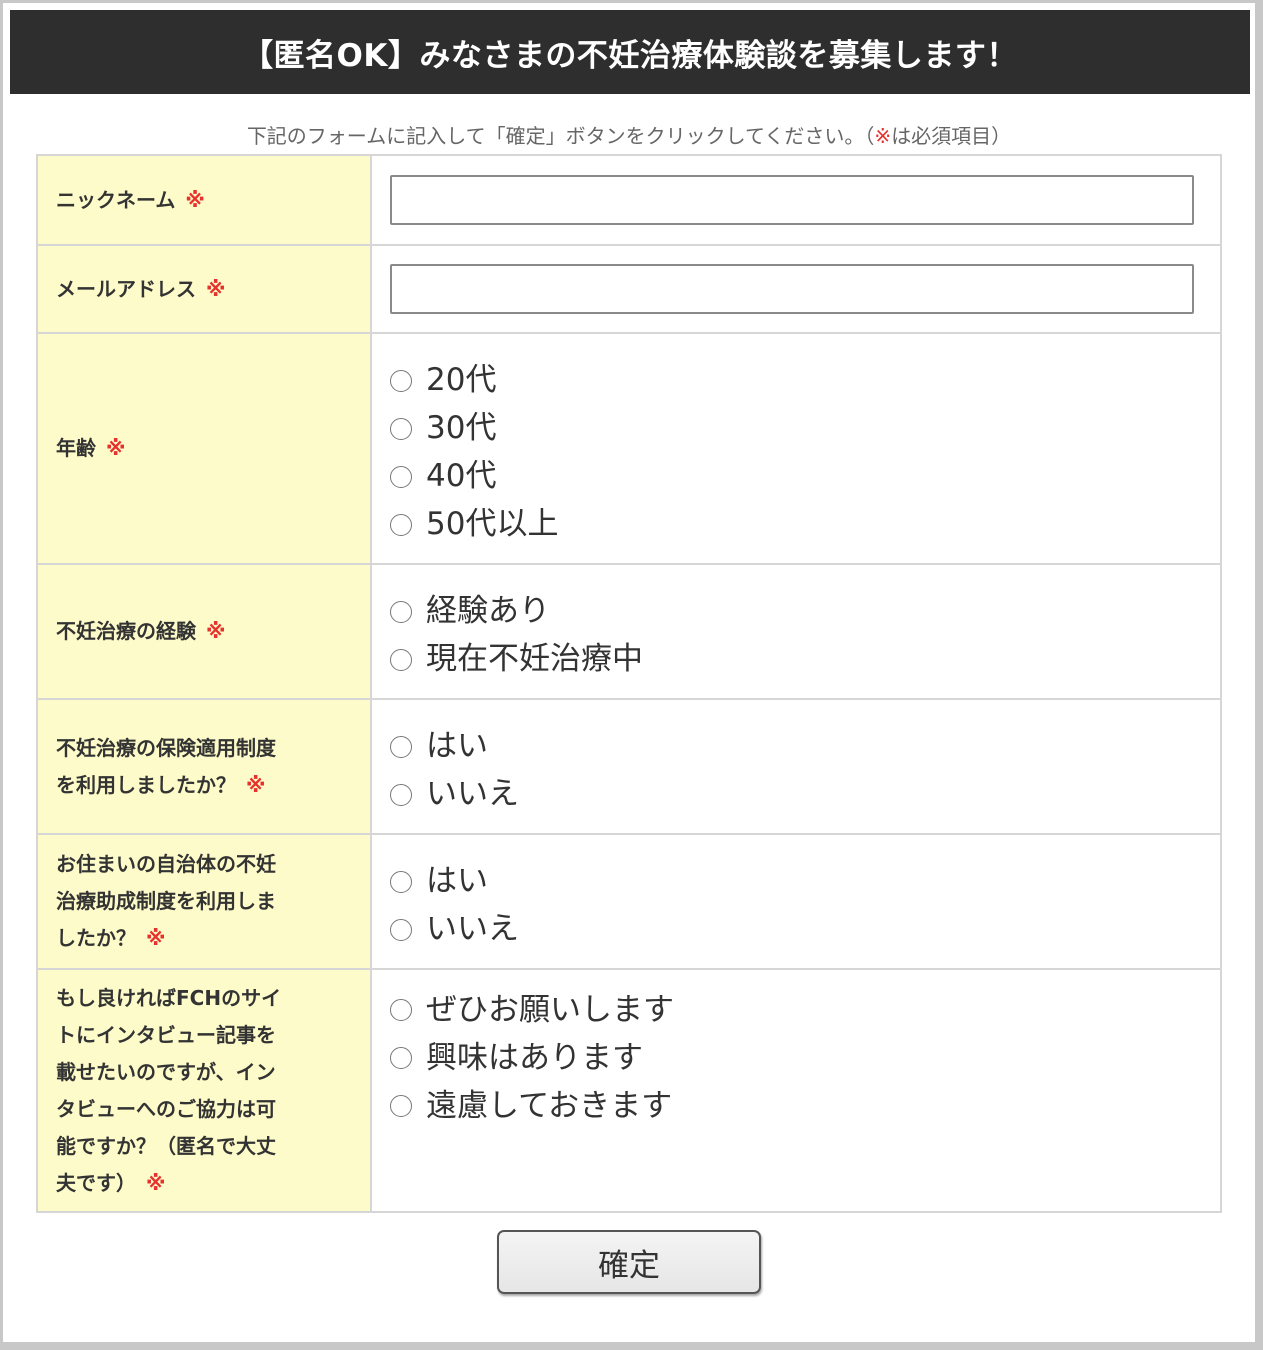 Image resolution: width=1263 pixels, height=1350 pixels. Describe the element at coordinates (204, 766) in the screenshot. I see `field-label-insurance: 不妊治療の保険適用制度 を利用しましたか？ ※` at that location.